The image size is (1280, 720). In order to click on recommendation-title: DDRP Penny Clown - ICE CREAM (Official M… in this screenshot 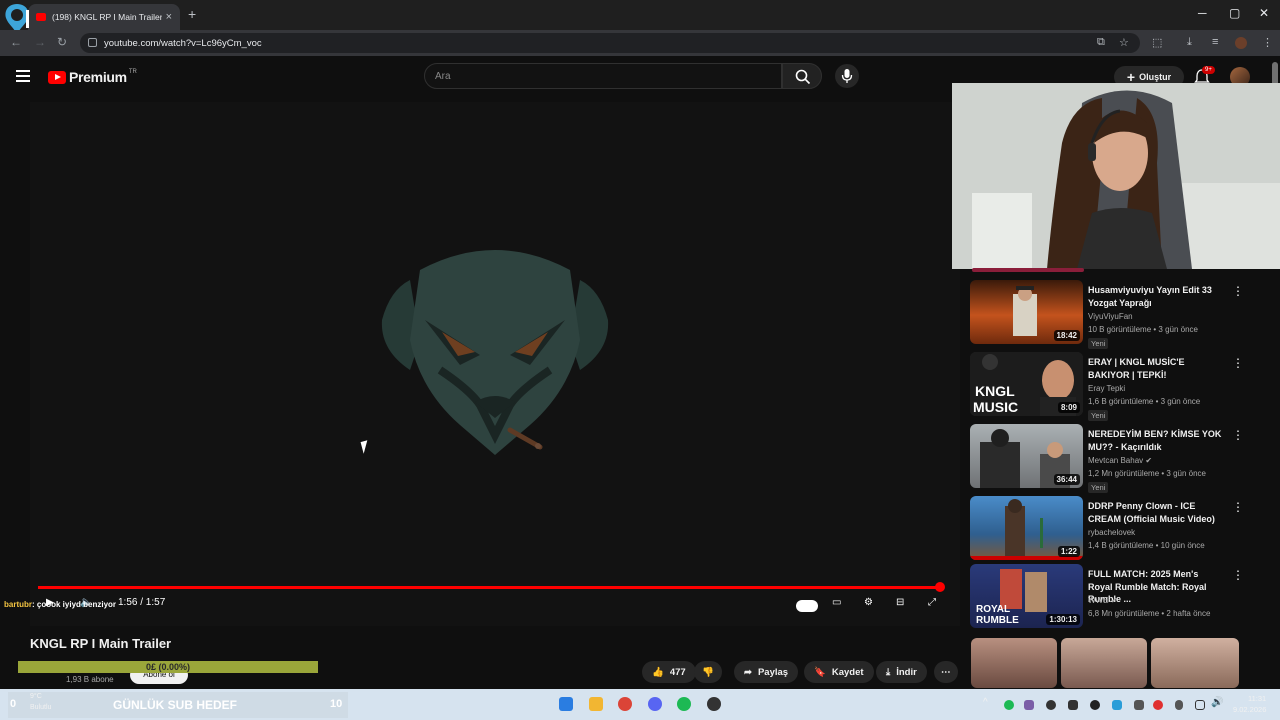, I will do `click(1156, 512)`.